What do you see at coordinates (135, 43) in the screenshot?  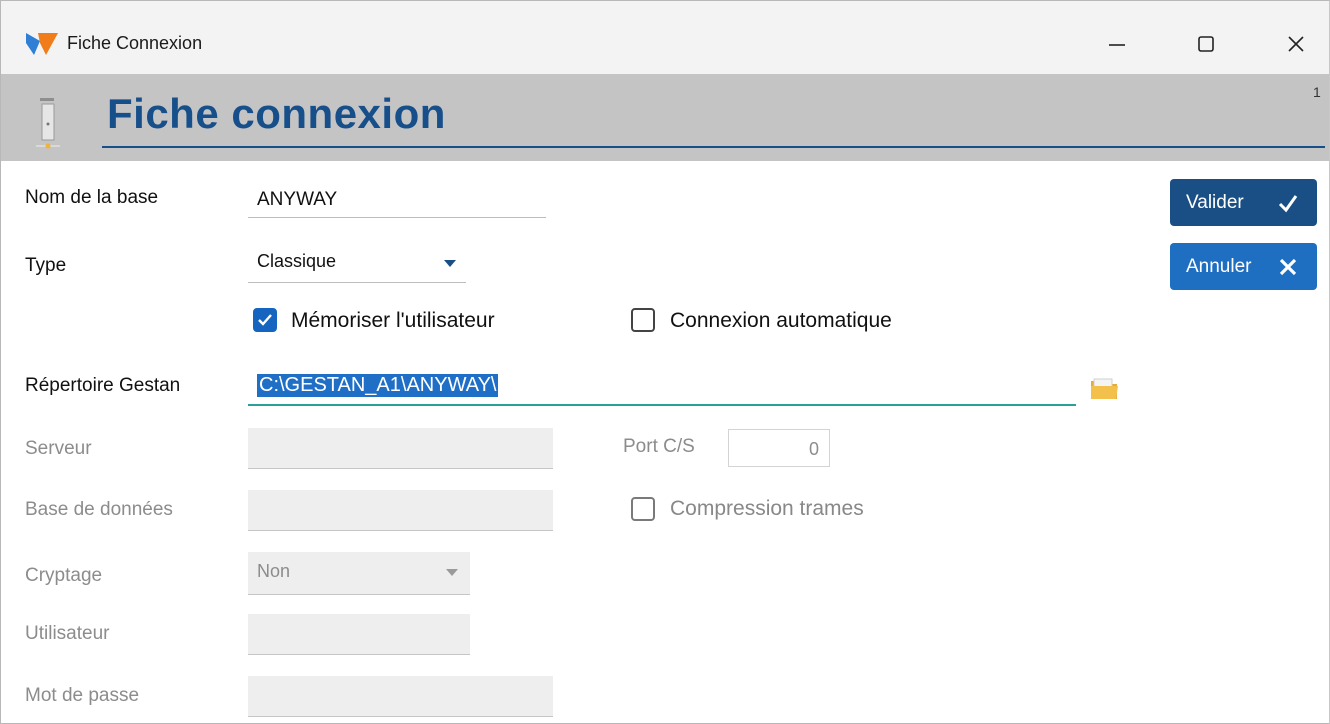 I see `window-title: Fiche Connexion` at bounding box center [135, 43].